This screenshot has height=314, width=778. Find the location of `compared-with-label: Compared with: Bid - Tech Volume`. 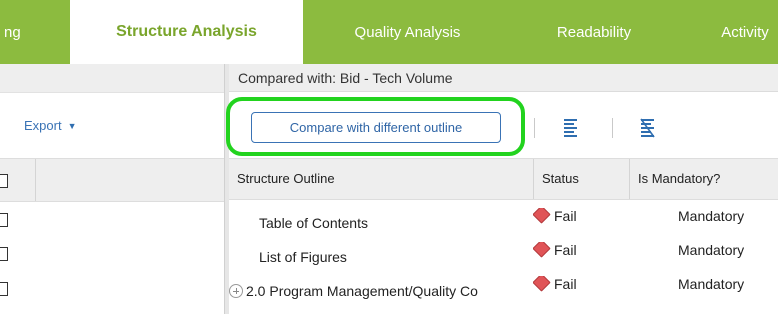

compared-with-label: Compared with: Bid - Tech Volume is located at coordinates (503, 78).